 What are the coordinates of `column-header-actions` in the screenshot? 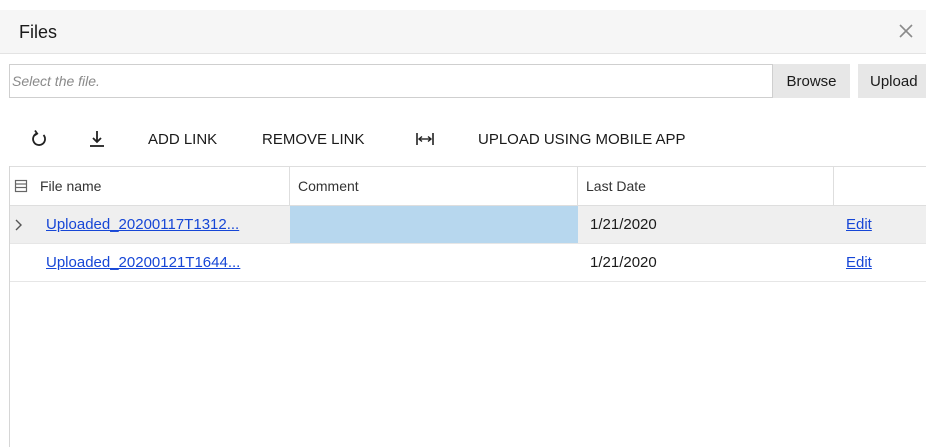 It's located at (880, 186).